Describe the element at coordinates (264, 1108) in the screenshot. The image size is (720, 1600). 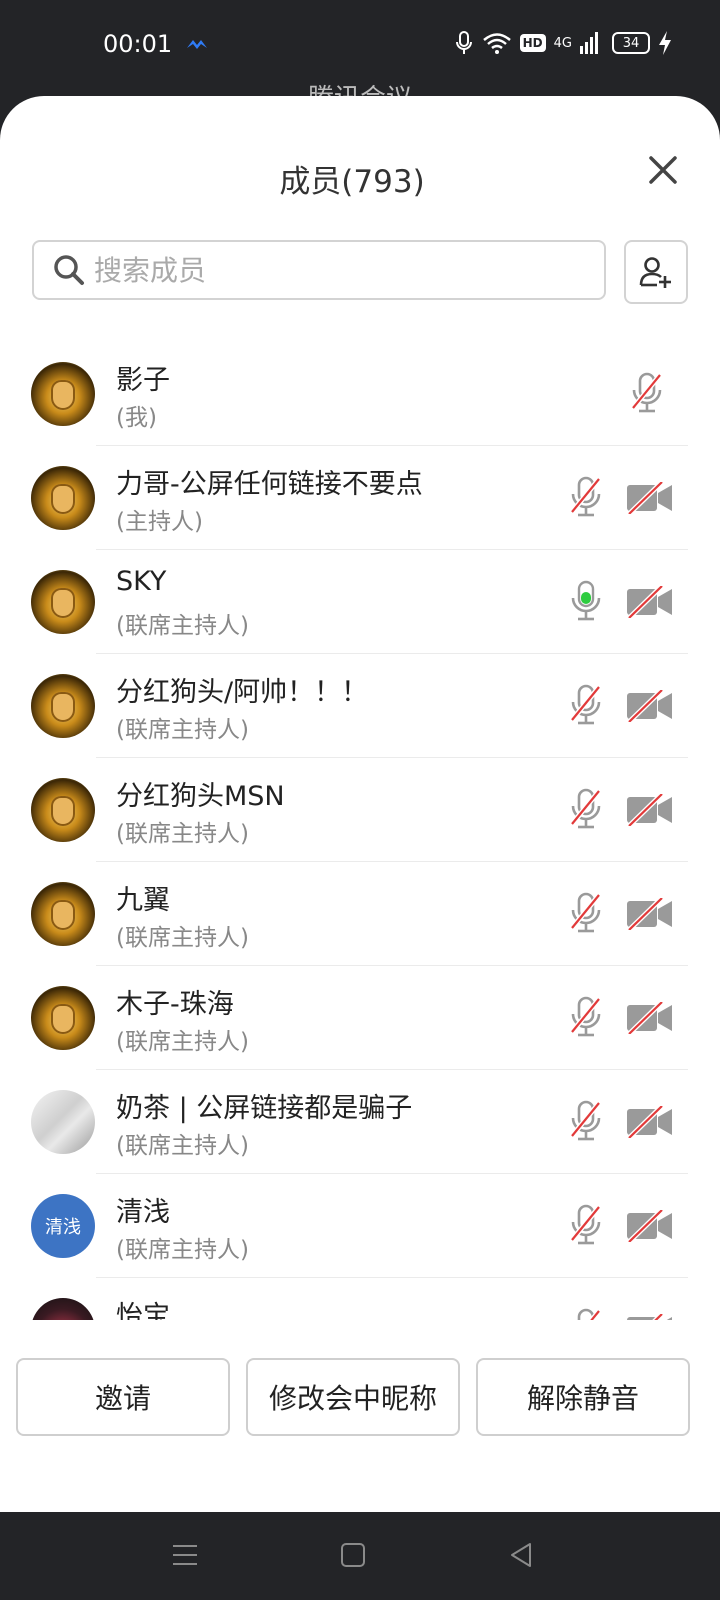
I see `member-name: 奶茶 | 公屏链接都是骗子` at that location.